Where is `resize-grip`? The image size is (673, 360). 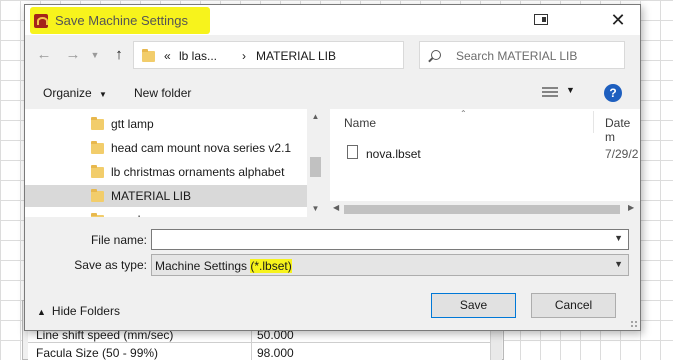 resize-grip is located at coordinates (634, 324).